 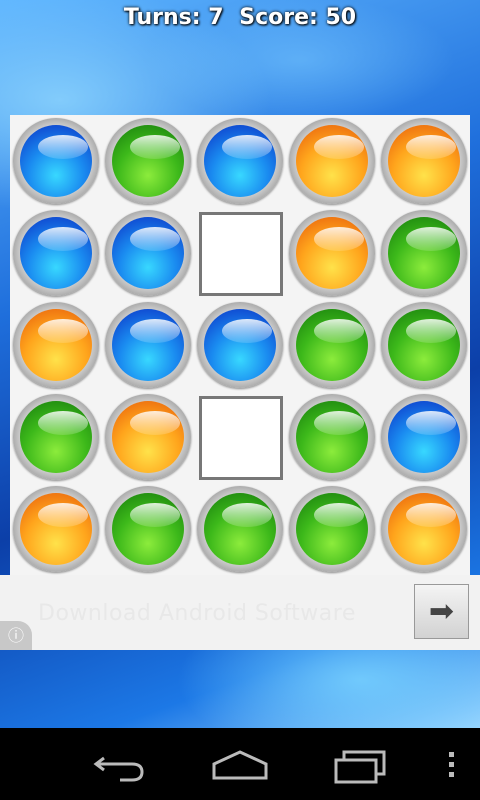 What do you see at coordinates (173, 17) in the screenshot?
I see `turns-counter: Turns: 7` at bounding box center [173, 17].